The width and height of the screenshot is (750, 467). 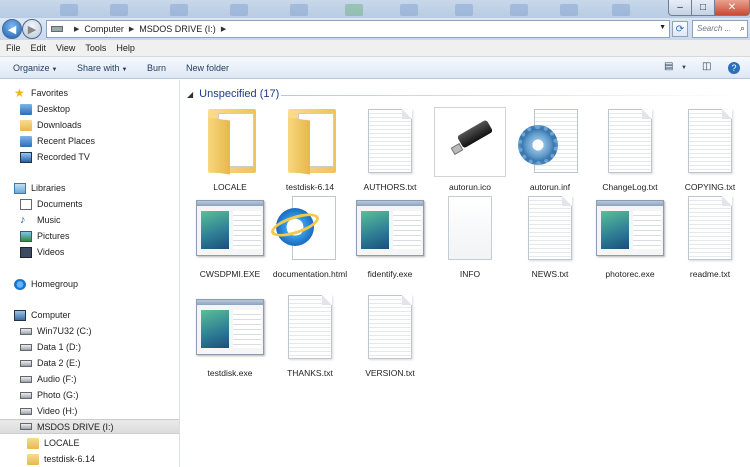 I want to click on forward-button: ▶, so click(x=32, y=29).